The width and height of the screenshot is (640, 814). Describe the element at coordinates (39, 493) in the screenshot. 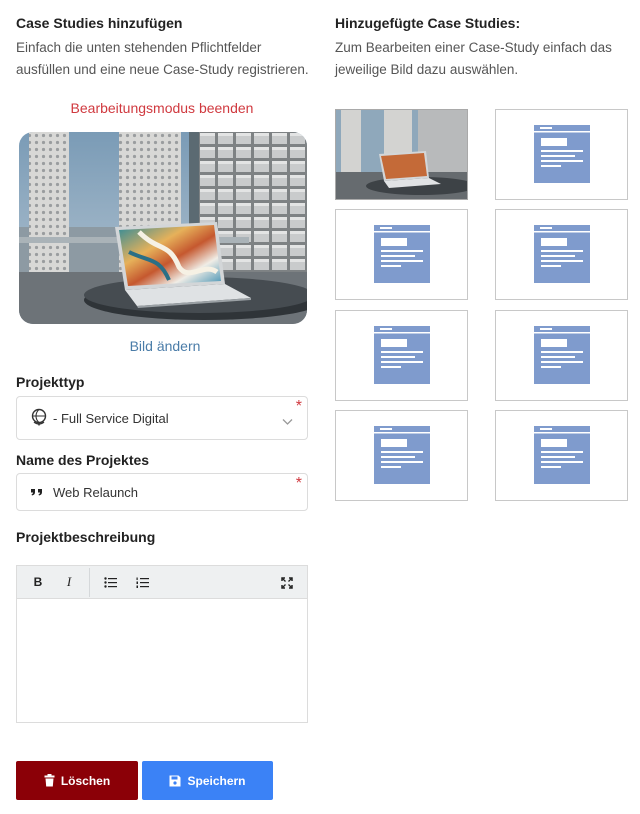

I see `quote-icon` at that location.